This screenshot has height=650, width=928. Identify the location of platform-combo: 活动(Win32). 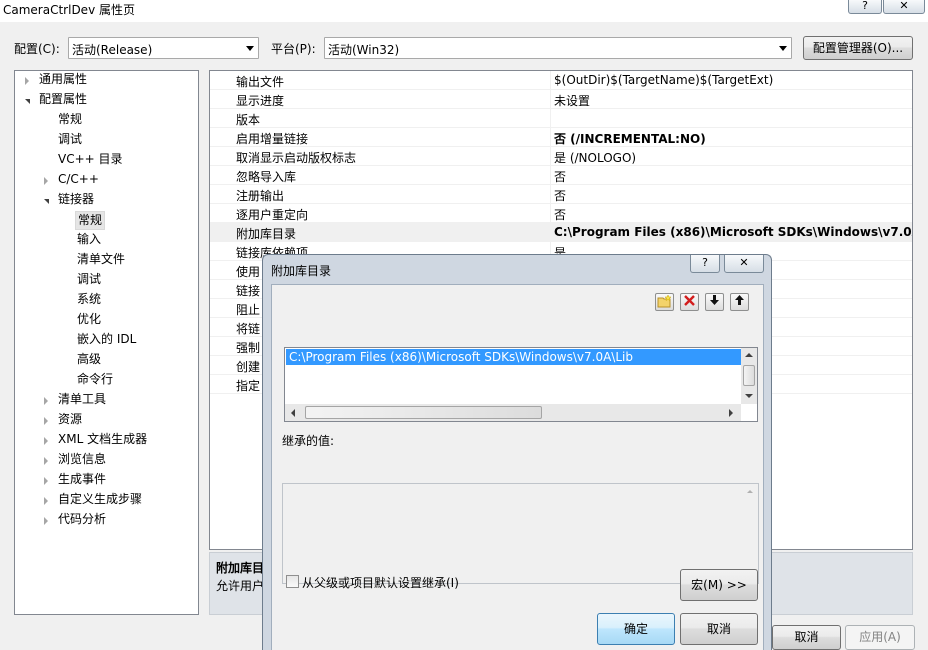
(558, 48).